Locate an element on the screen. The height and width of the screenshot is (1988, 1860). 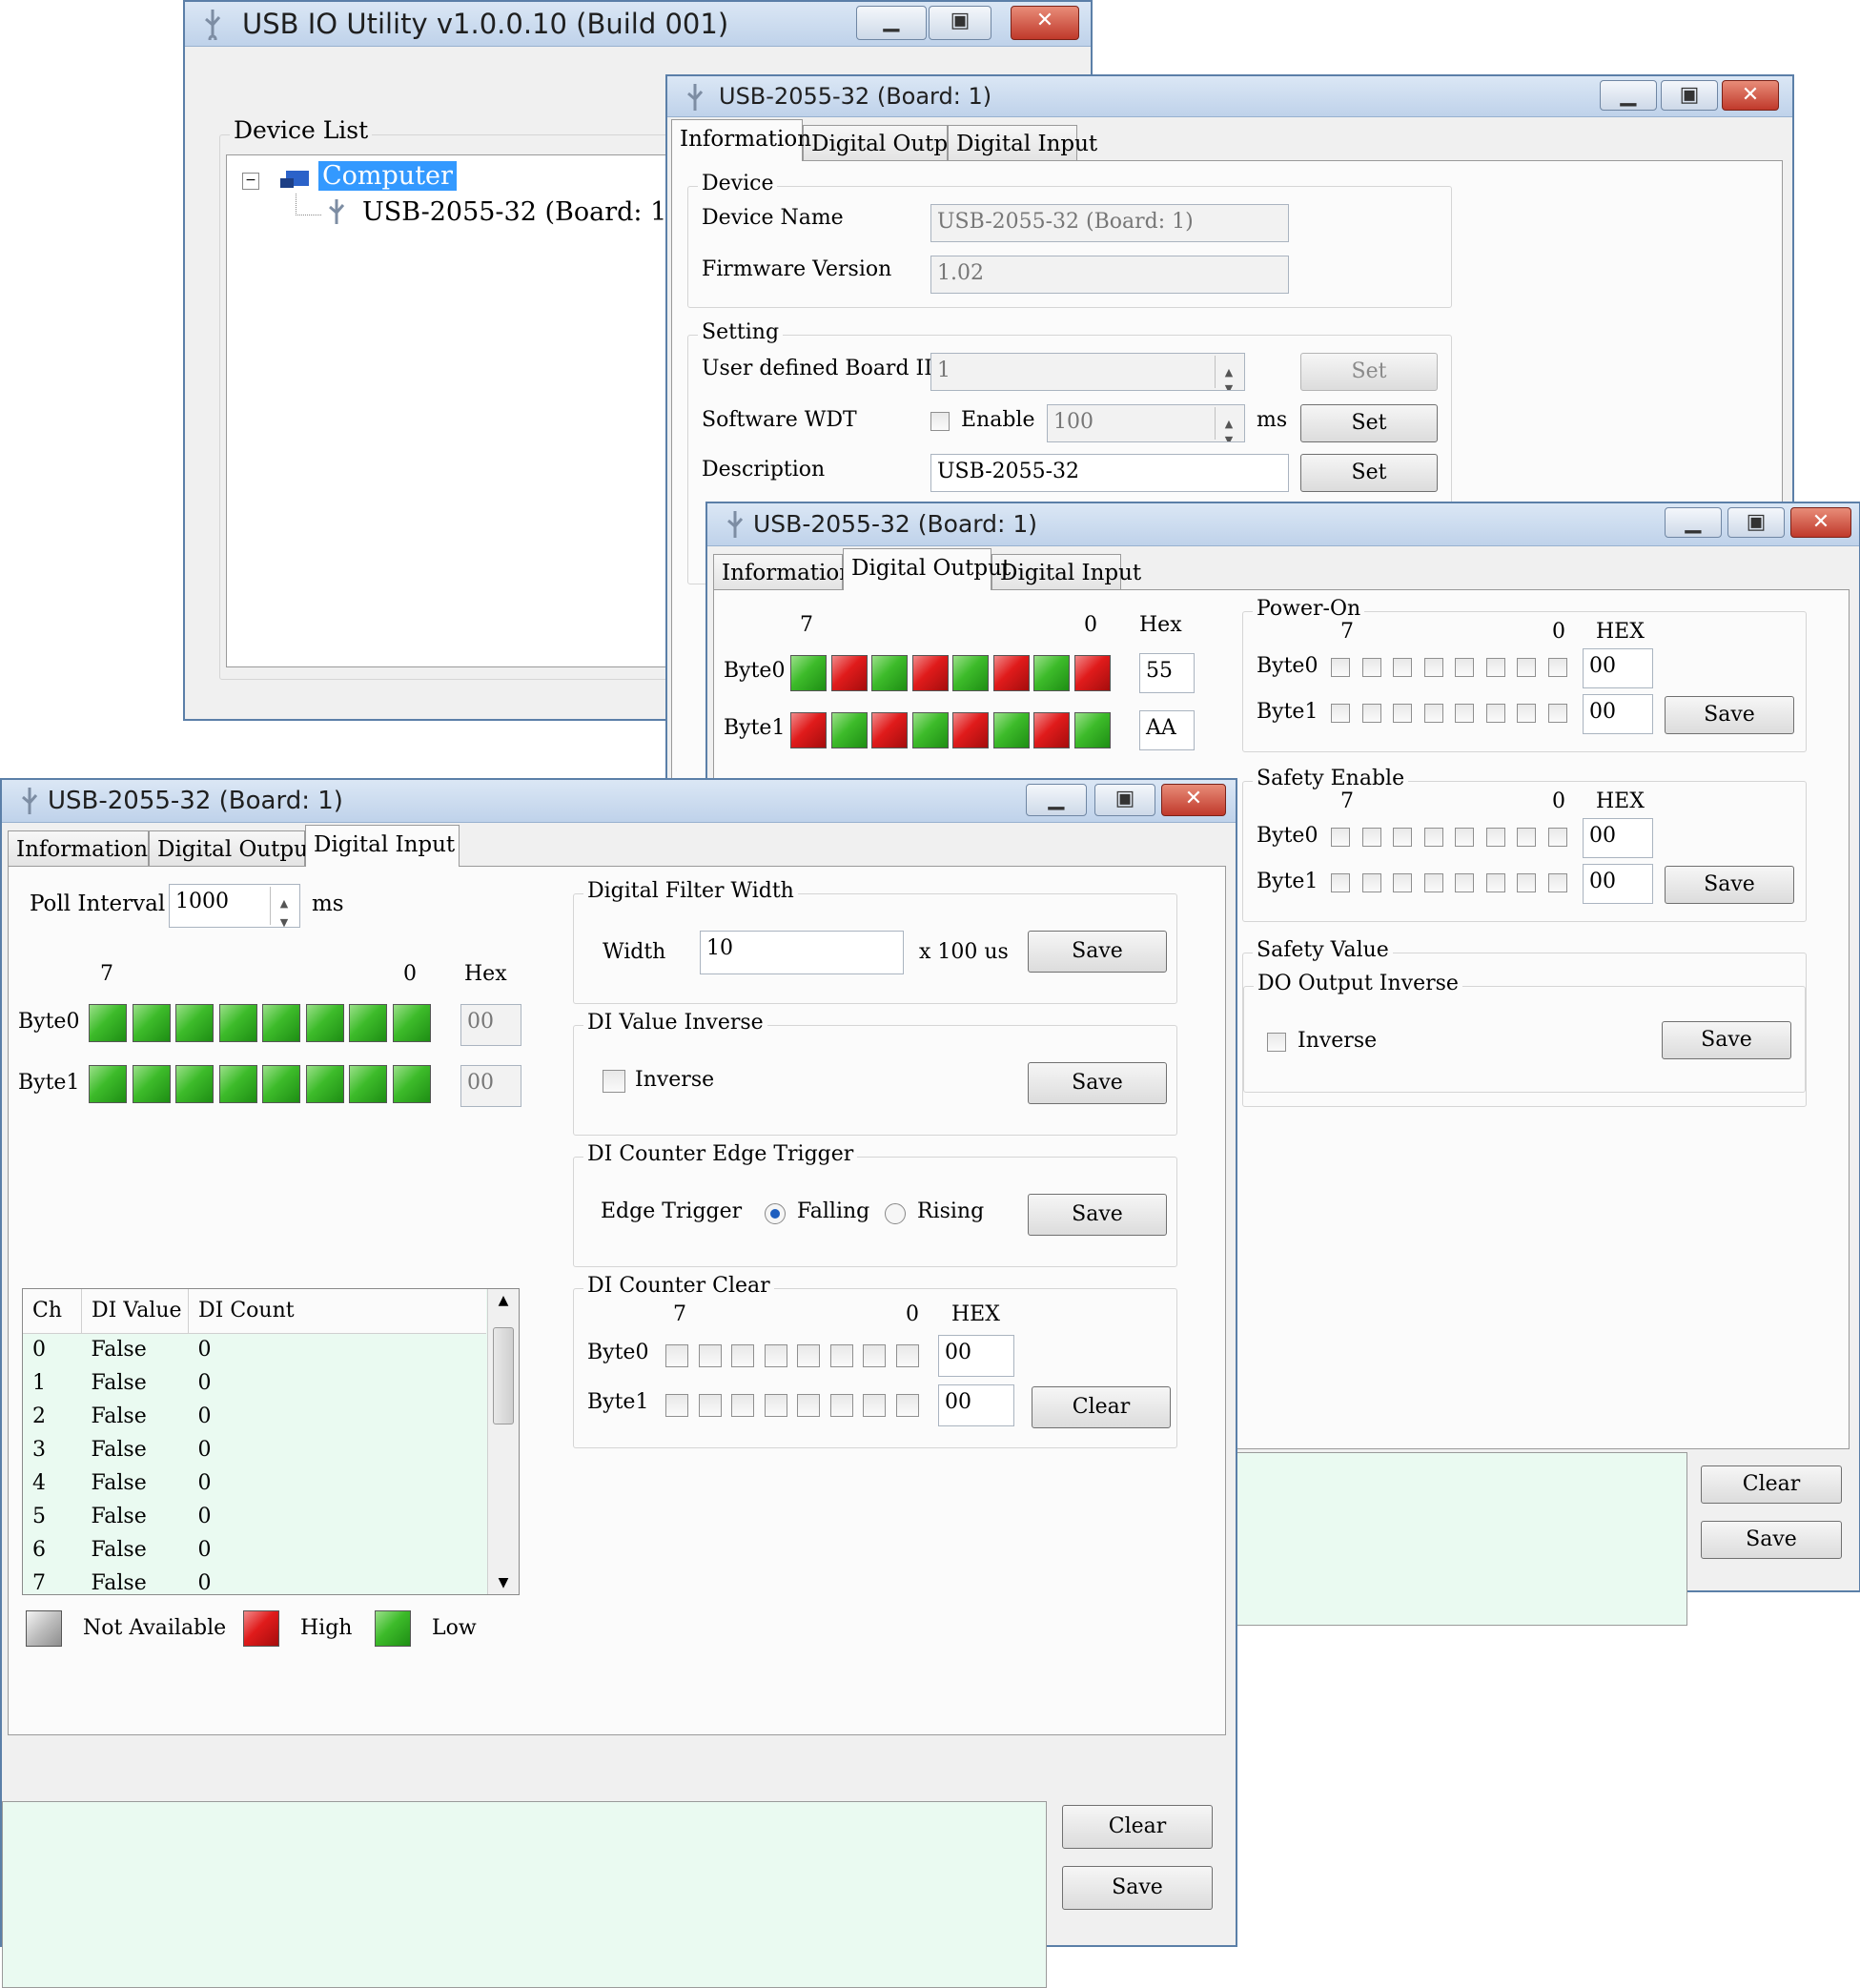
info-title-bar: USB-2055-32 (Board: 1) ▁ ▣ ✕ is located at coordinates (1229, 96).